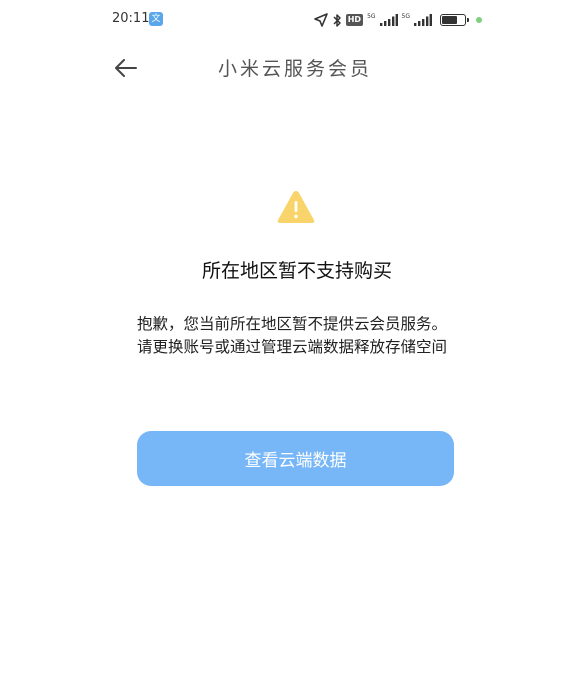 This screenshot has height=685, width=574. Describe the element at coordinates (295, 458) in the screenshot. I see `view-cloud-data-button: 查看云端数据` at that location.